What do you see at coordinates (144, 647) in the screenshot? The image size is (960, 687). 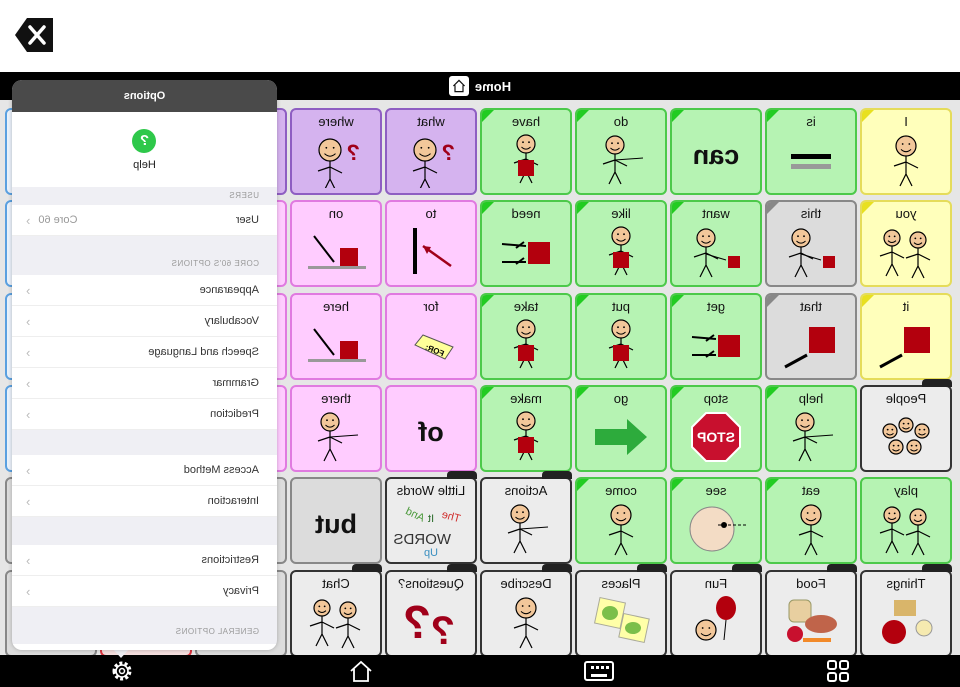 I see `general-options-row` at bounding box center [144, 647].